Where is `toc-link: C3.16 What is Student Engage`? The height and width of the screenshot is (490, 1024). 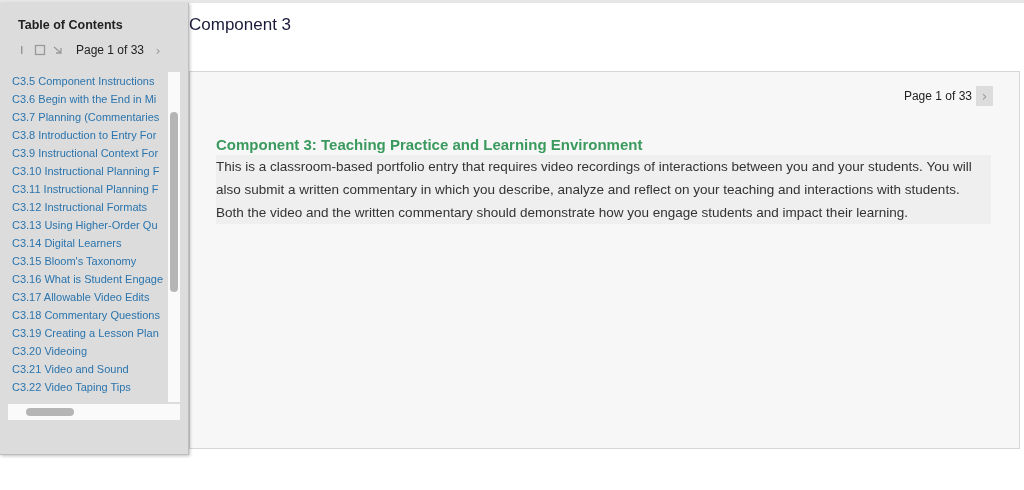 toc-link: C3.16 What is Student Engage is located at coordinates (88, 279).